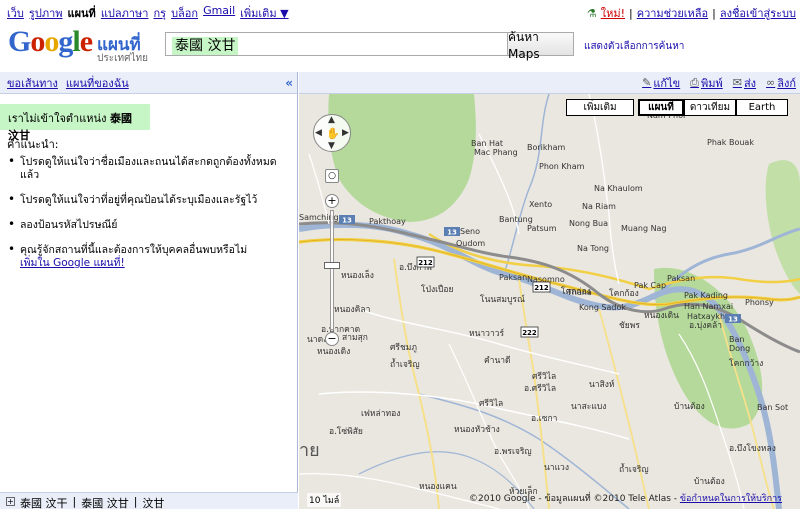 Image resolution: width=800 pixels, height=511 pixels. What do you see at coordinates (705, 325) in the screenshot?
I see `svg-text: อ.บุ่งคล้า` at bounding box center [705, 325].